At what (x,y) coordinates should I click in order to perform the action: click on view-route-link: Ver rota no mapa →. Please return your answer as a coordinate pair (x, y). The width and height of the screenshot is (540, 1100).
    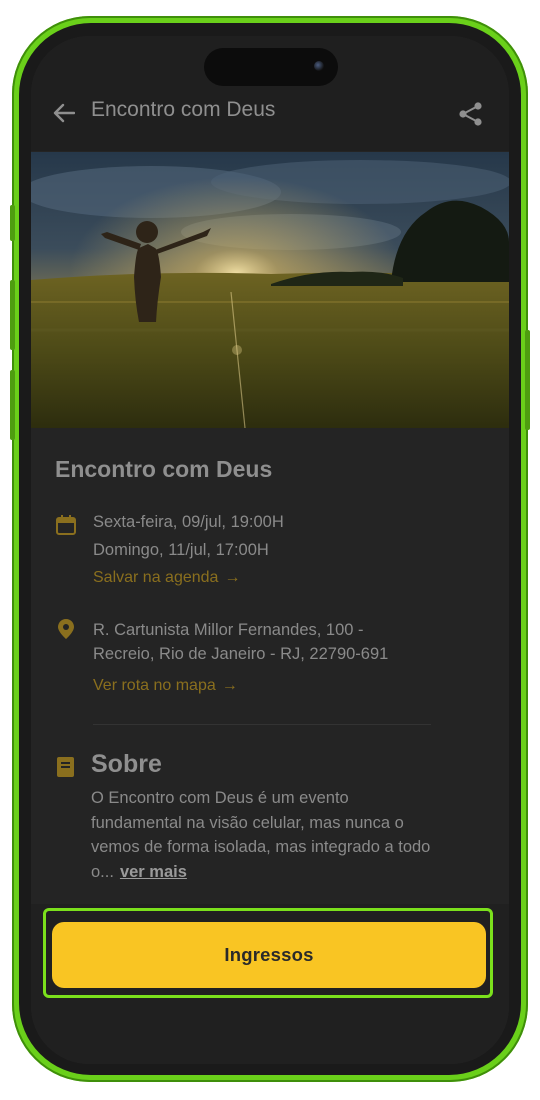
    Looking at the image, I should click on (165, 686).